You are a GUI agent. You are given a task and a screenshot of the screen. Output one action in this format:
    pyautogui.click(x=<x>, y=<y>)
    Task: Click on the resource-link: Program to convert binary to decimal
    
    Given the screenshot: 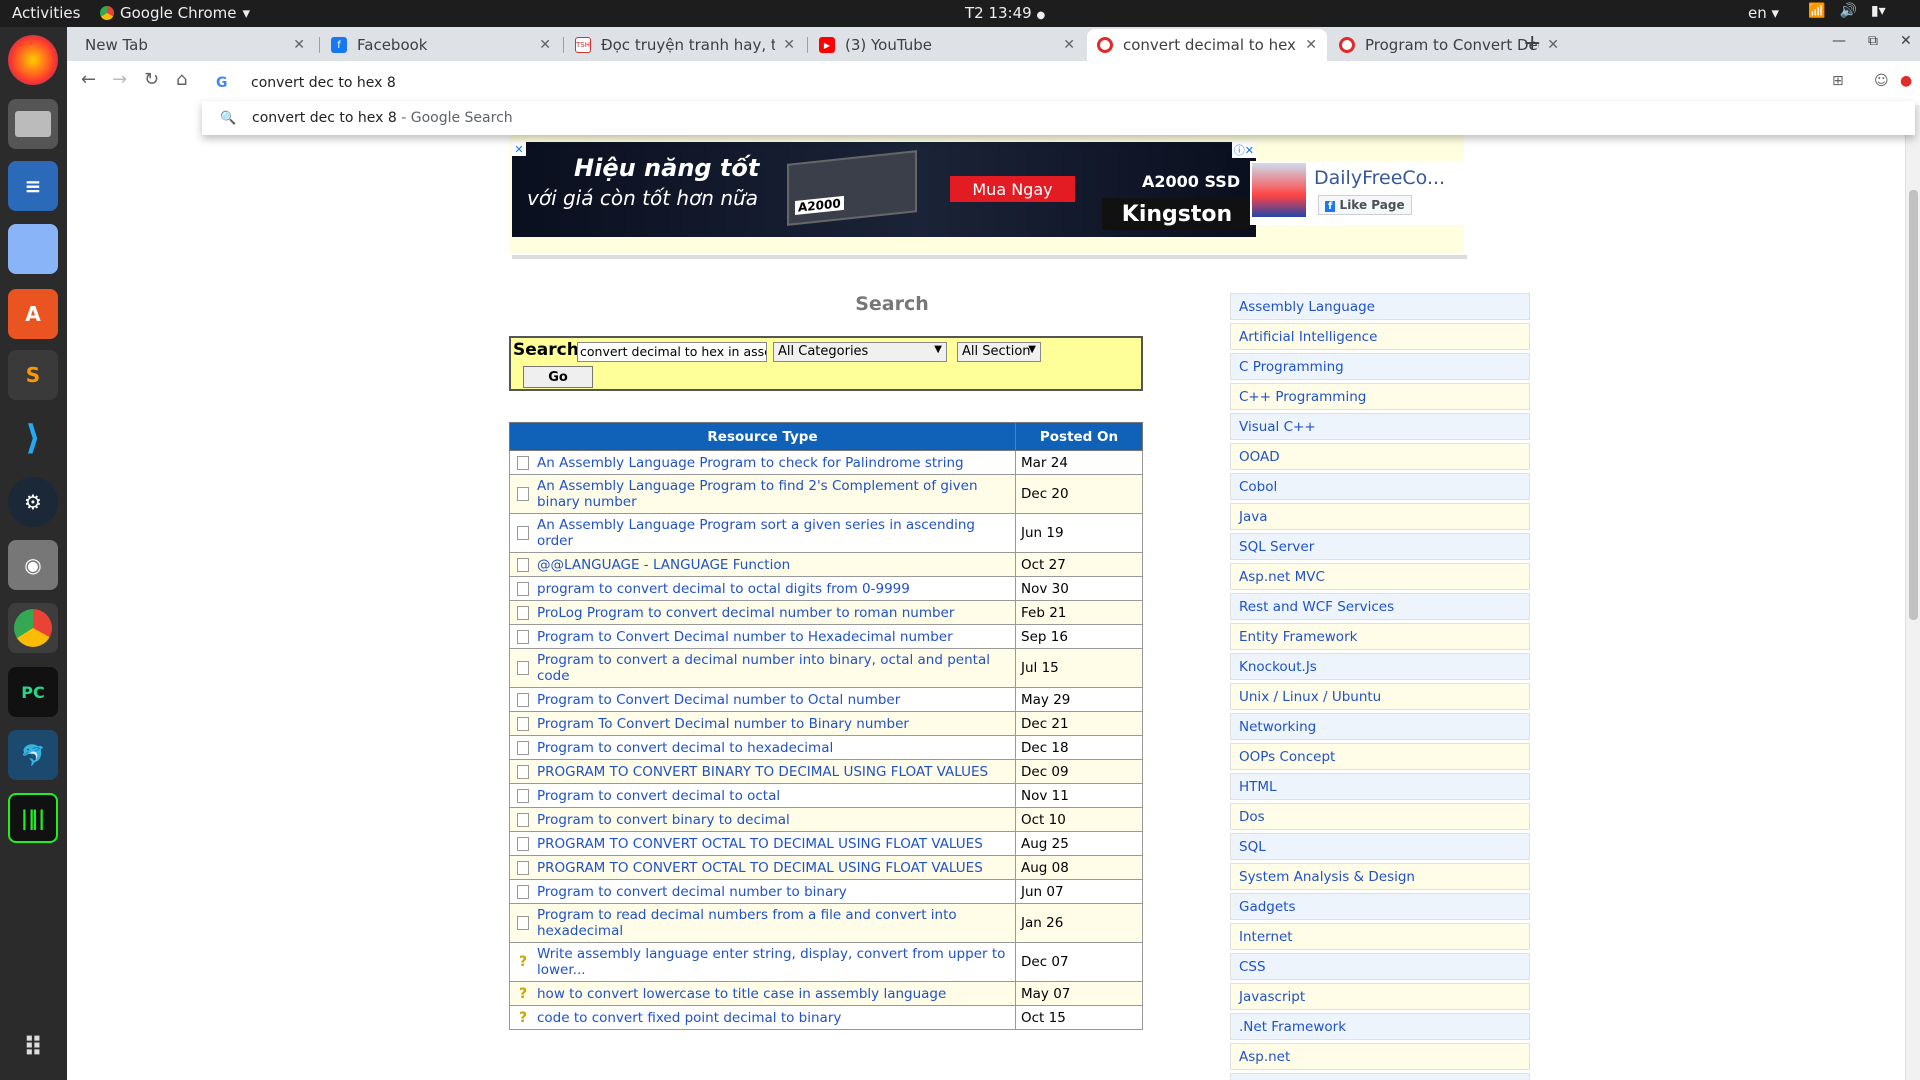 What is the action you would take?
    pyautogui.click(x=663, y=820)
    